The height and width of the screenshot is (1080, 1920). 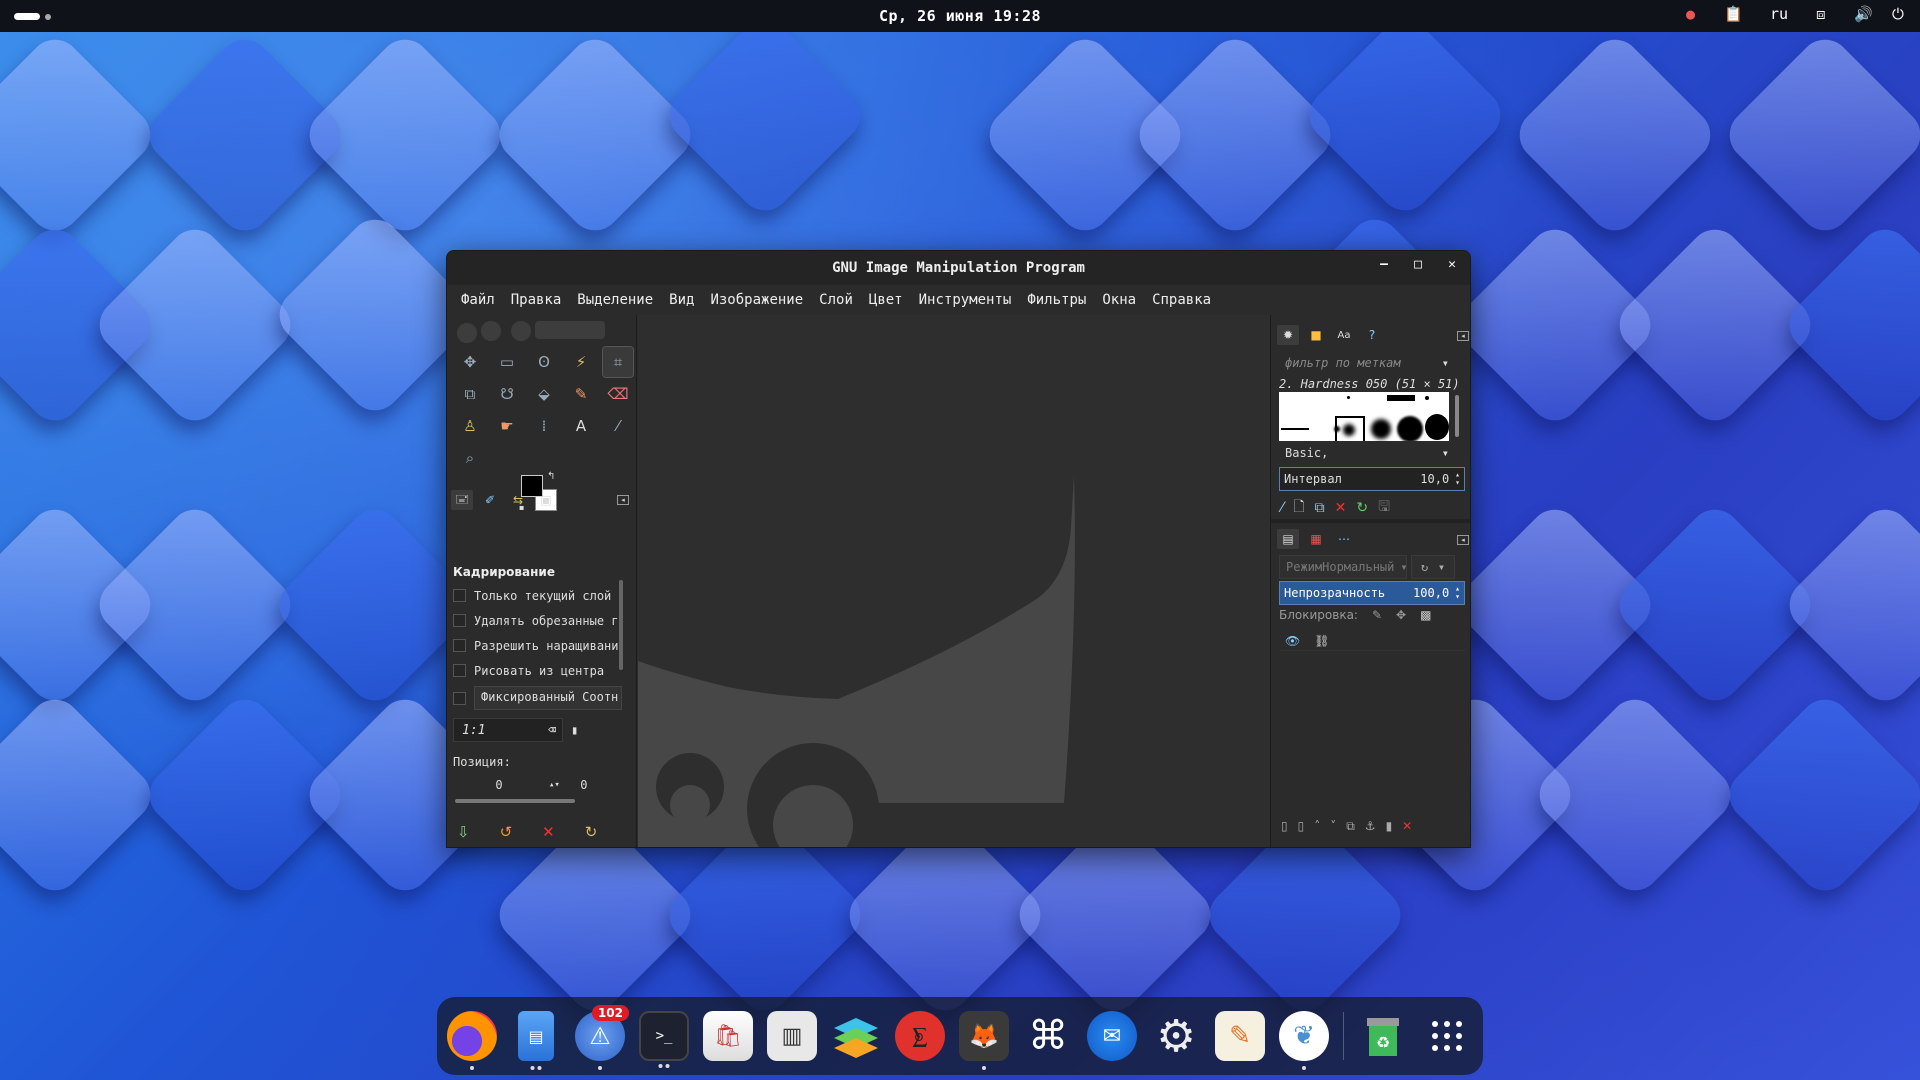 I want to click on store-icon: 🛍, so click(x=728, y=1036).